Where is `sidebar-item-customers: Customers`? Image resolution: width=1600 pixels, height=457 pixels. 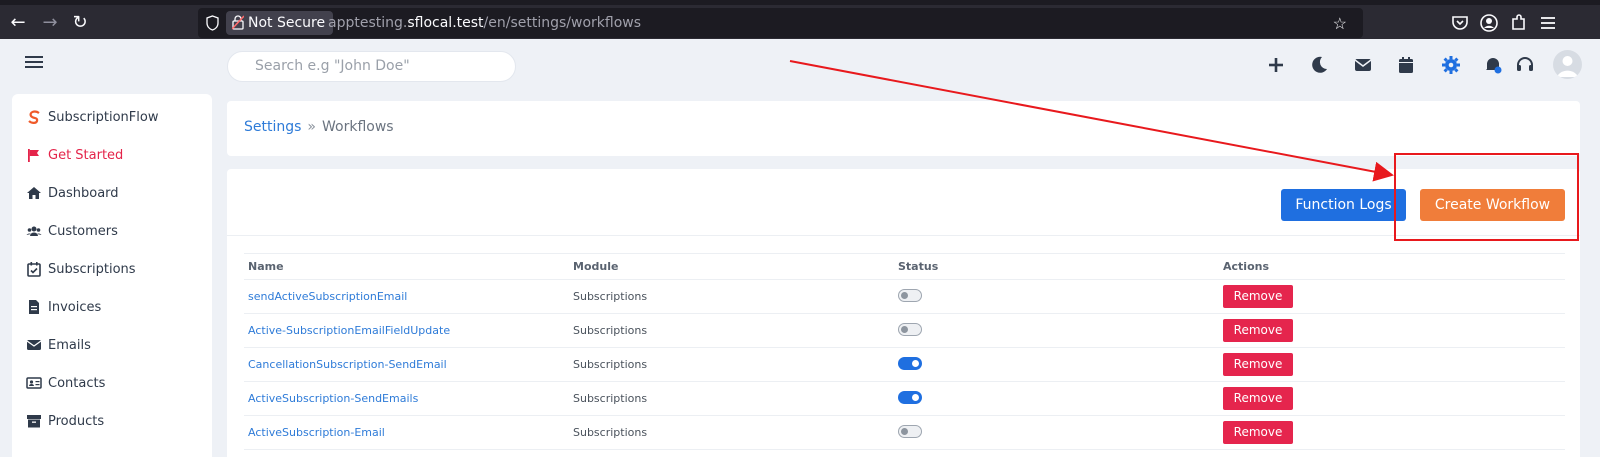 sidebar-item-customers: Customers is located at coordinates (72, 231).